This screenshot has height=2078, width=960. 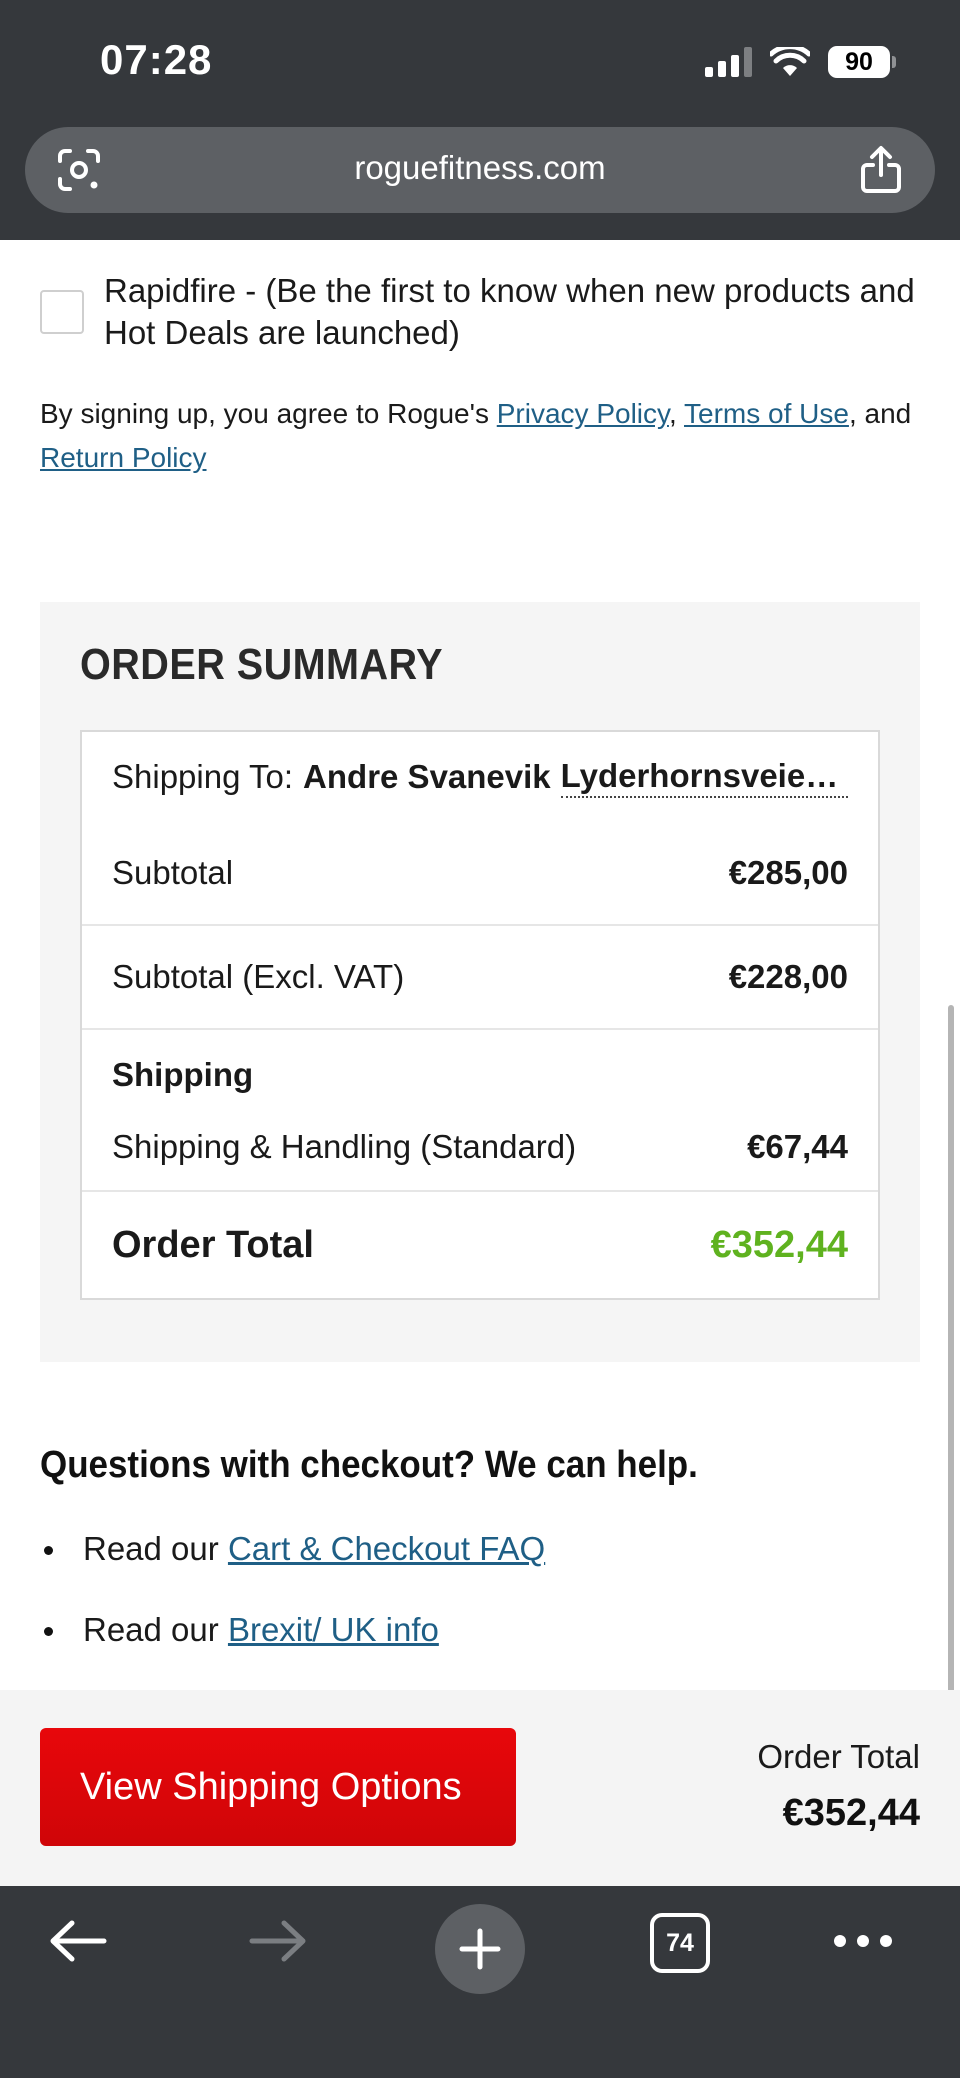 What do you see at coordinates (203, 776) in the screenshot?
I see `shipping-to-label: Shipping To:` at bounding box center [203, 776].